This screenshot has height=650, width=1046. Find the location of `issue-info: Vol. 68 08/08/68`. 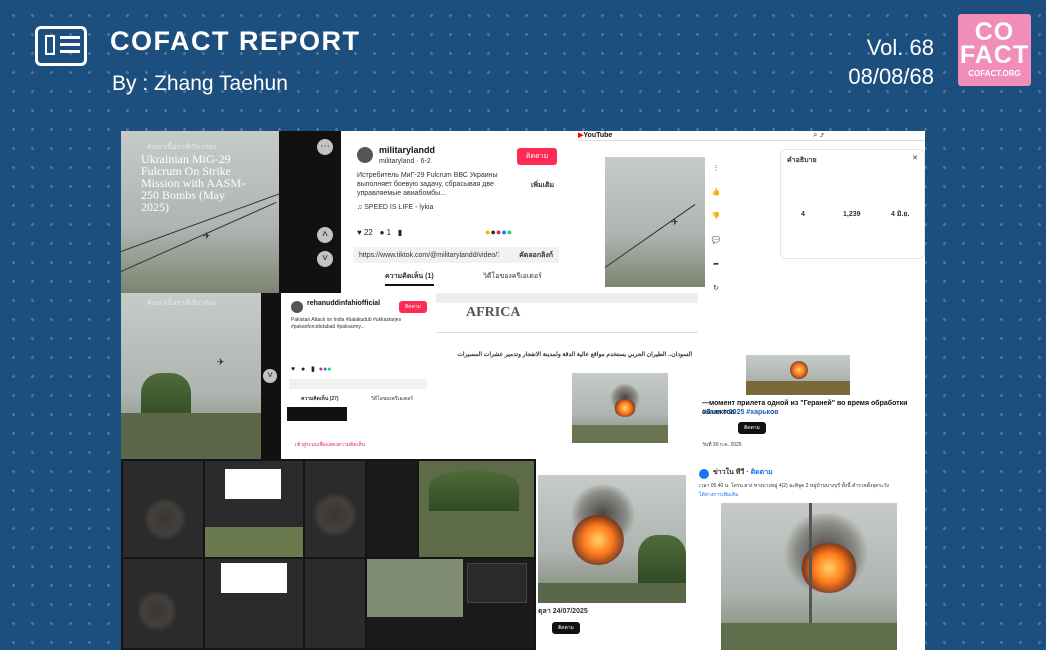

issue-info: Vol. 68 08/08/68 is located at coordinates (891, 62).